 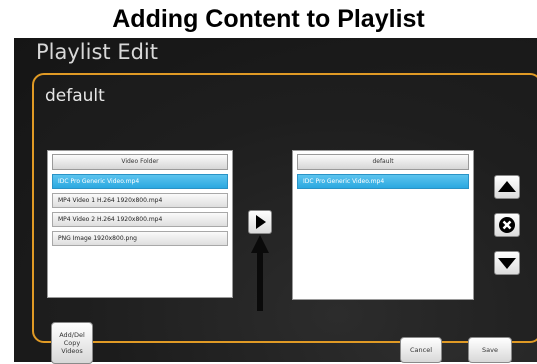 I want to click on move-up-button, so click(x=507, y=187).